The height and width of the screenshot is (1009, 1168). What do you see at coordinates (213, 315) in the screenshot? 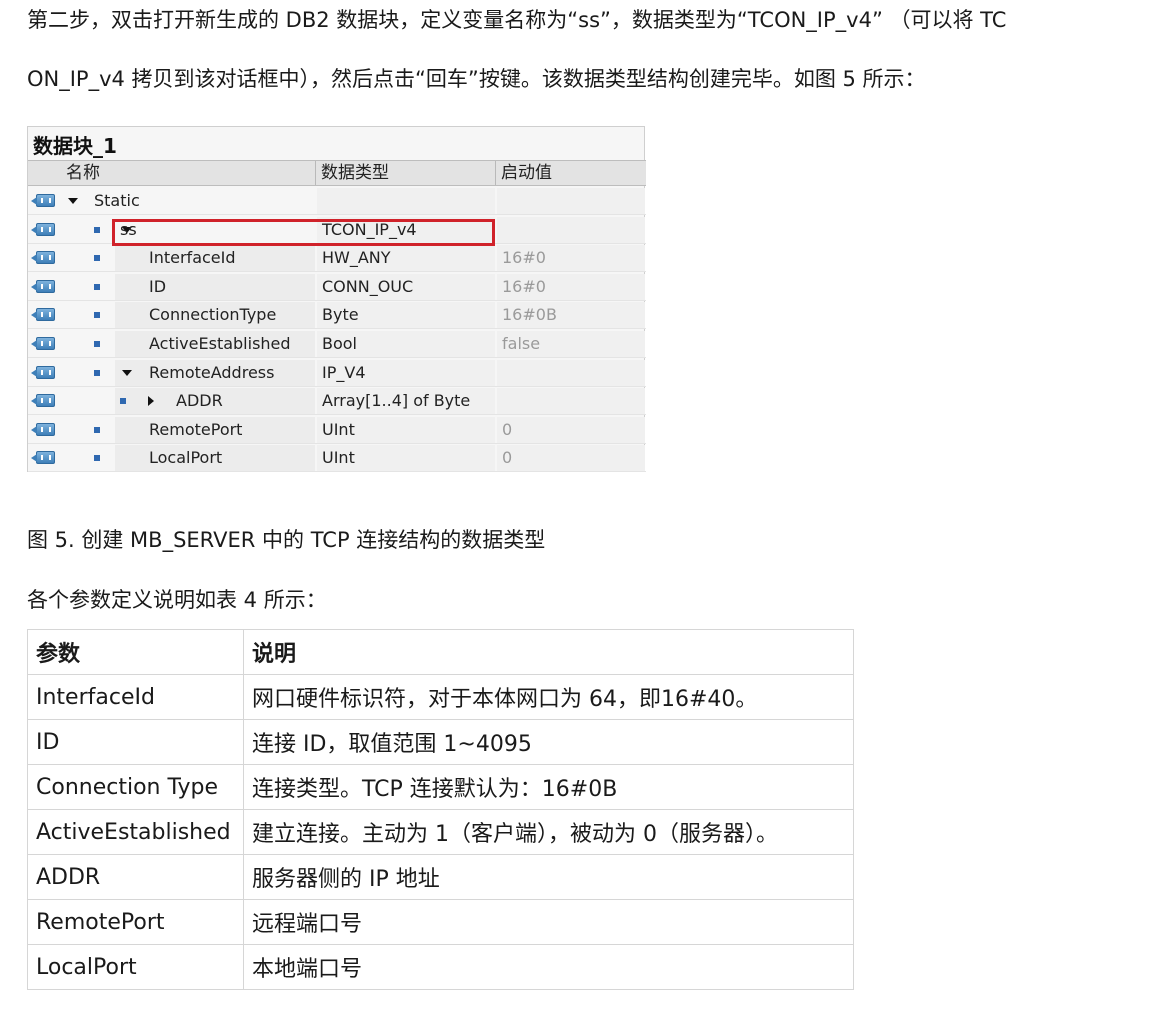
I see `row-name: ConnectionType` at bounding box center [213, 315].